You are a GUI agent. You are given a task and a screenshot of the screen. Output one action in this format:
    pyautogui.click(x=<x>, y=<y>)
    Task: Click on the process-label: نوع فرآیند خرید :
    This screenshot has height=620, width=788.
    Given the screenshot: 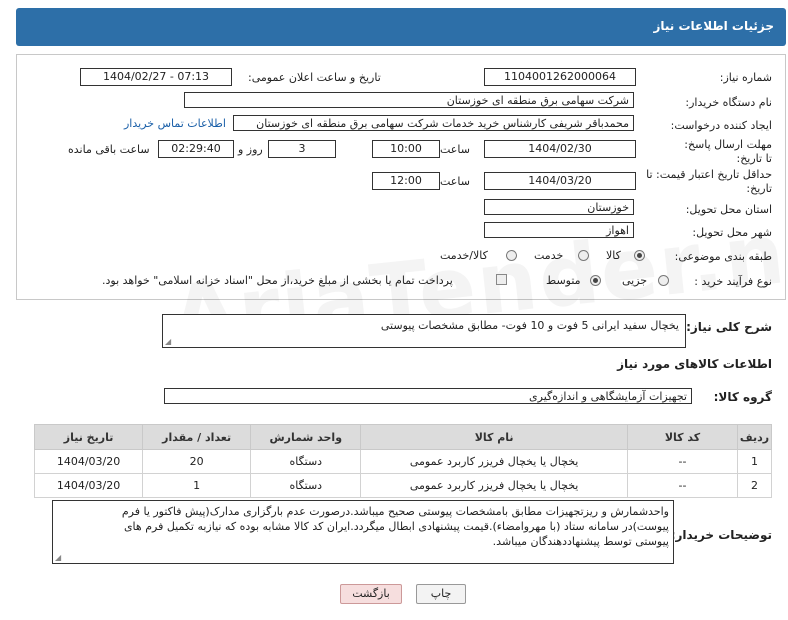 What is the action you would take?
    pyautogui.click(x=733, y=281)
    